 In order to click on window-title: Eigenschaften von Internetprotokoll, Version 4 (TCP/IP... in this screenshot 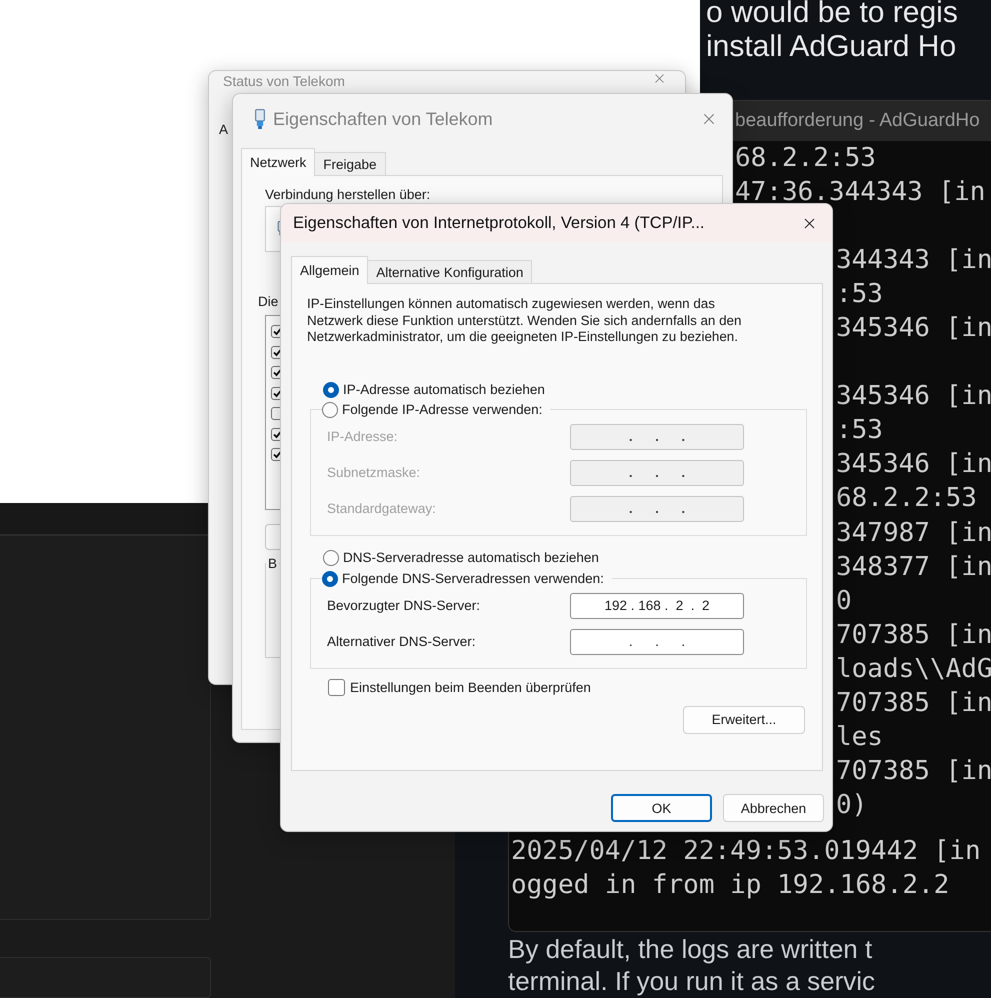, I will do `click(499, 223)`.